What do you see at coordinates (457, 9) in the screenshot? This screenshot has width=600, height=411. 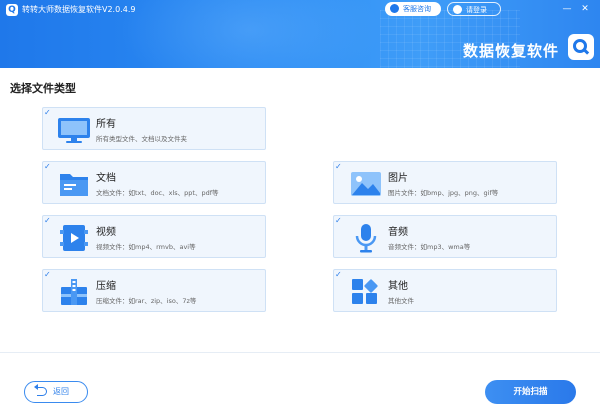 I see `user-icon` at bounding box center [457, 9].